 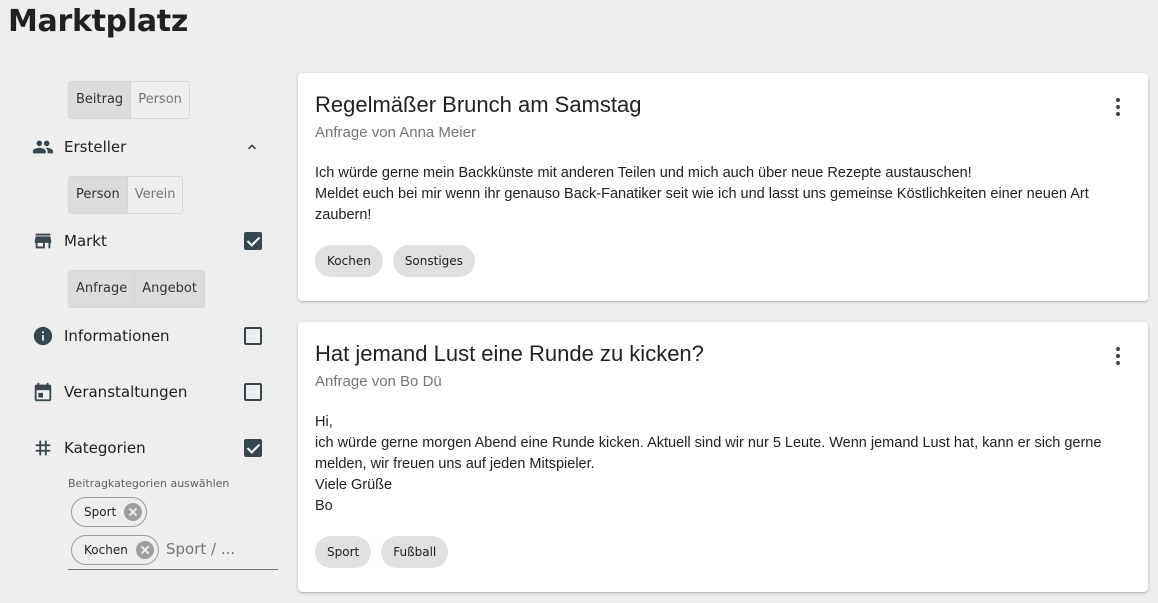 What do you see at coordinates (149, 483) in the screenshot?
I see `kategorien-hint: Beitragkategorien auswählen` at bounding box center [149, 483].